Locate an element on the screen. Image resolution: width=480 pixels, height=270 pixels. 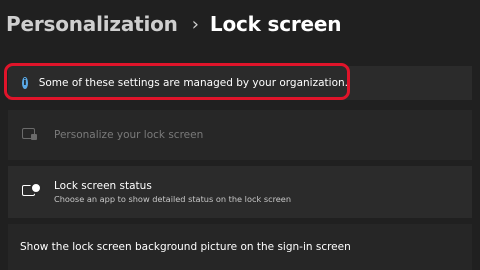
lock-screen-icon is located at coordinates (31, 135).